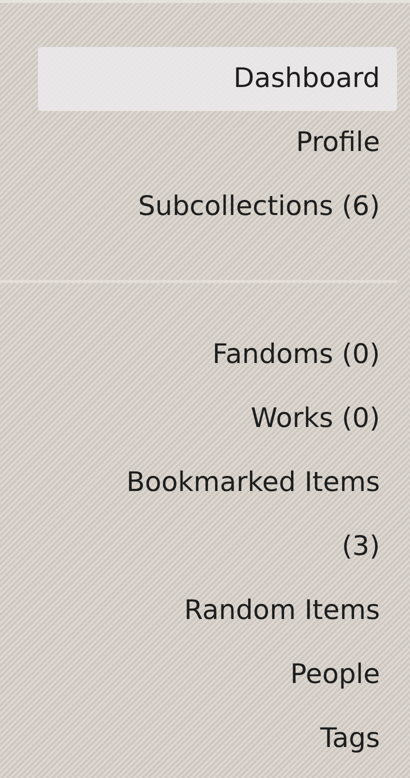  Describe the element at coordinates (217, 355) in the screenshot. I see `nav-link: Fandoms (0)` at that location.